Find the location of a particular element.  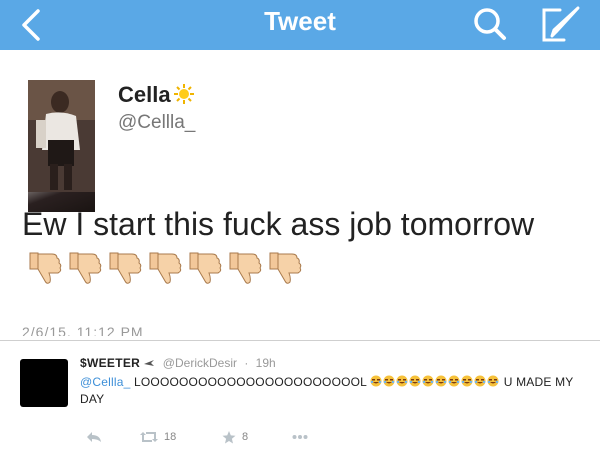

retweet-count: 18 is located at coordinates (170, 437).